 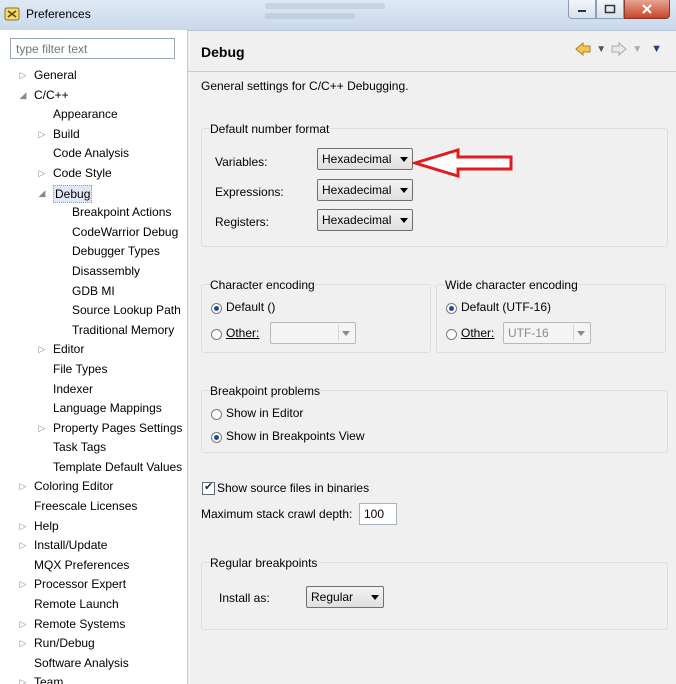 I want to click on tree-item: MQX Preferences, so click(x=93, y=566).